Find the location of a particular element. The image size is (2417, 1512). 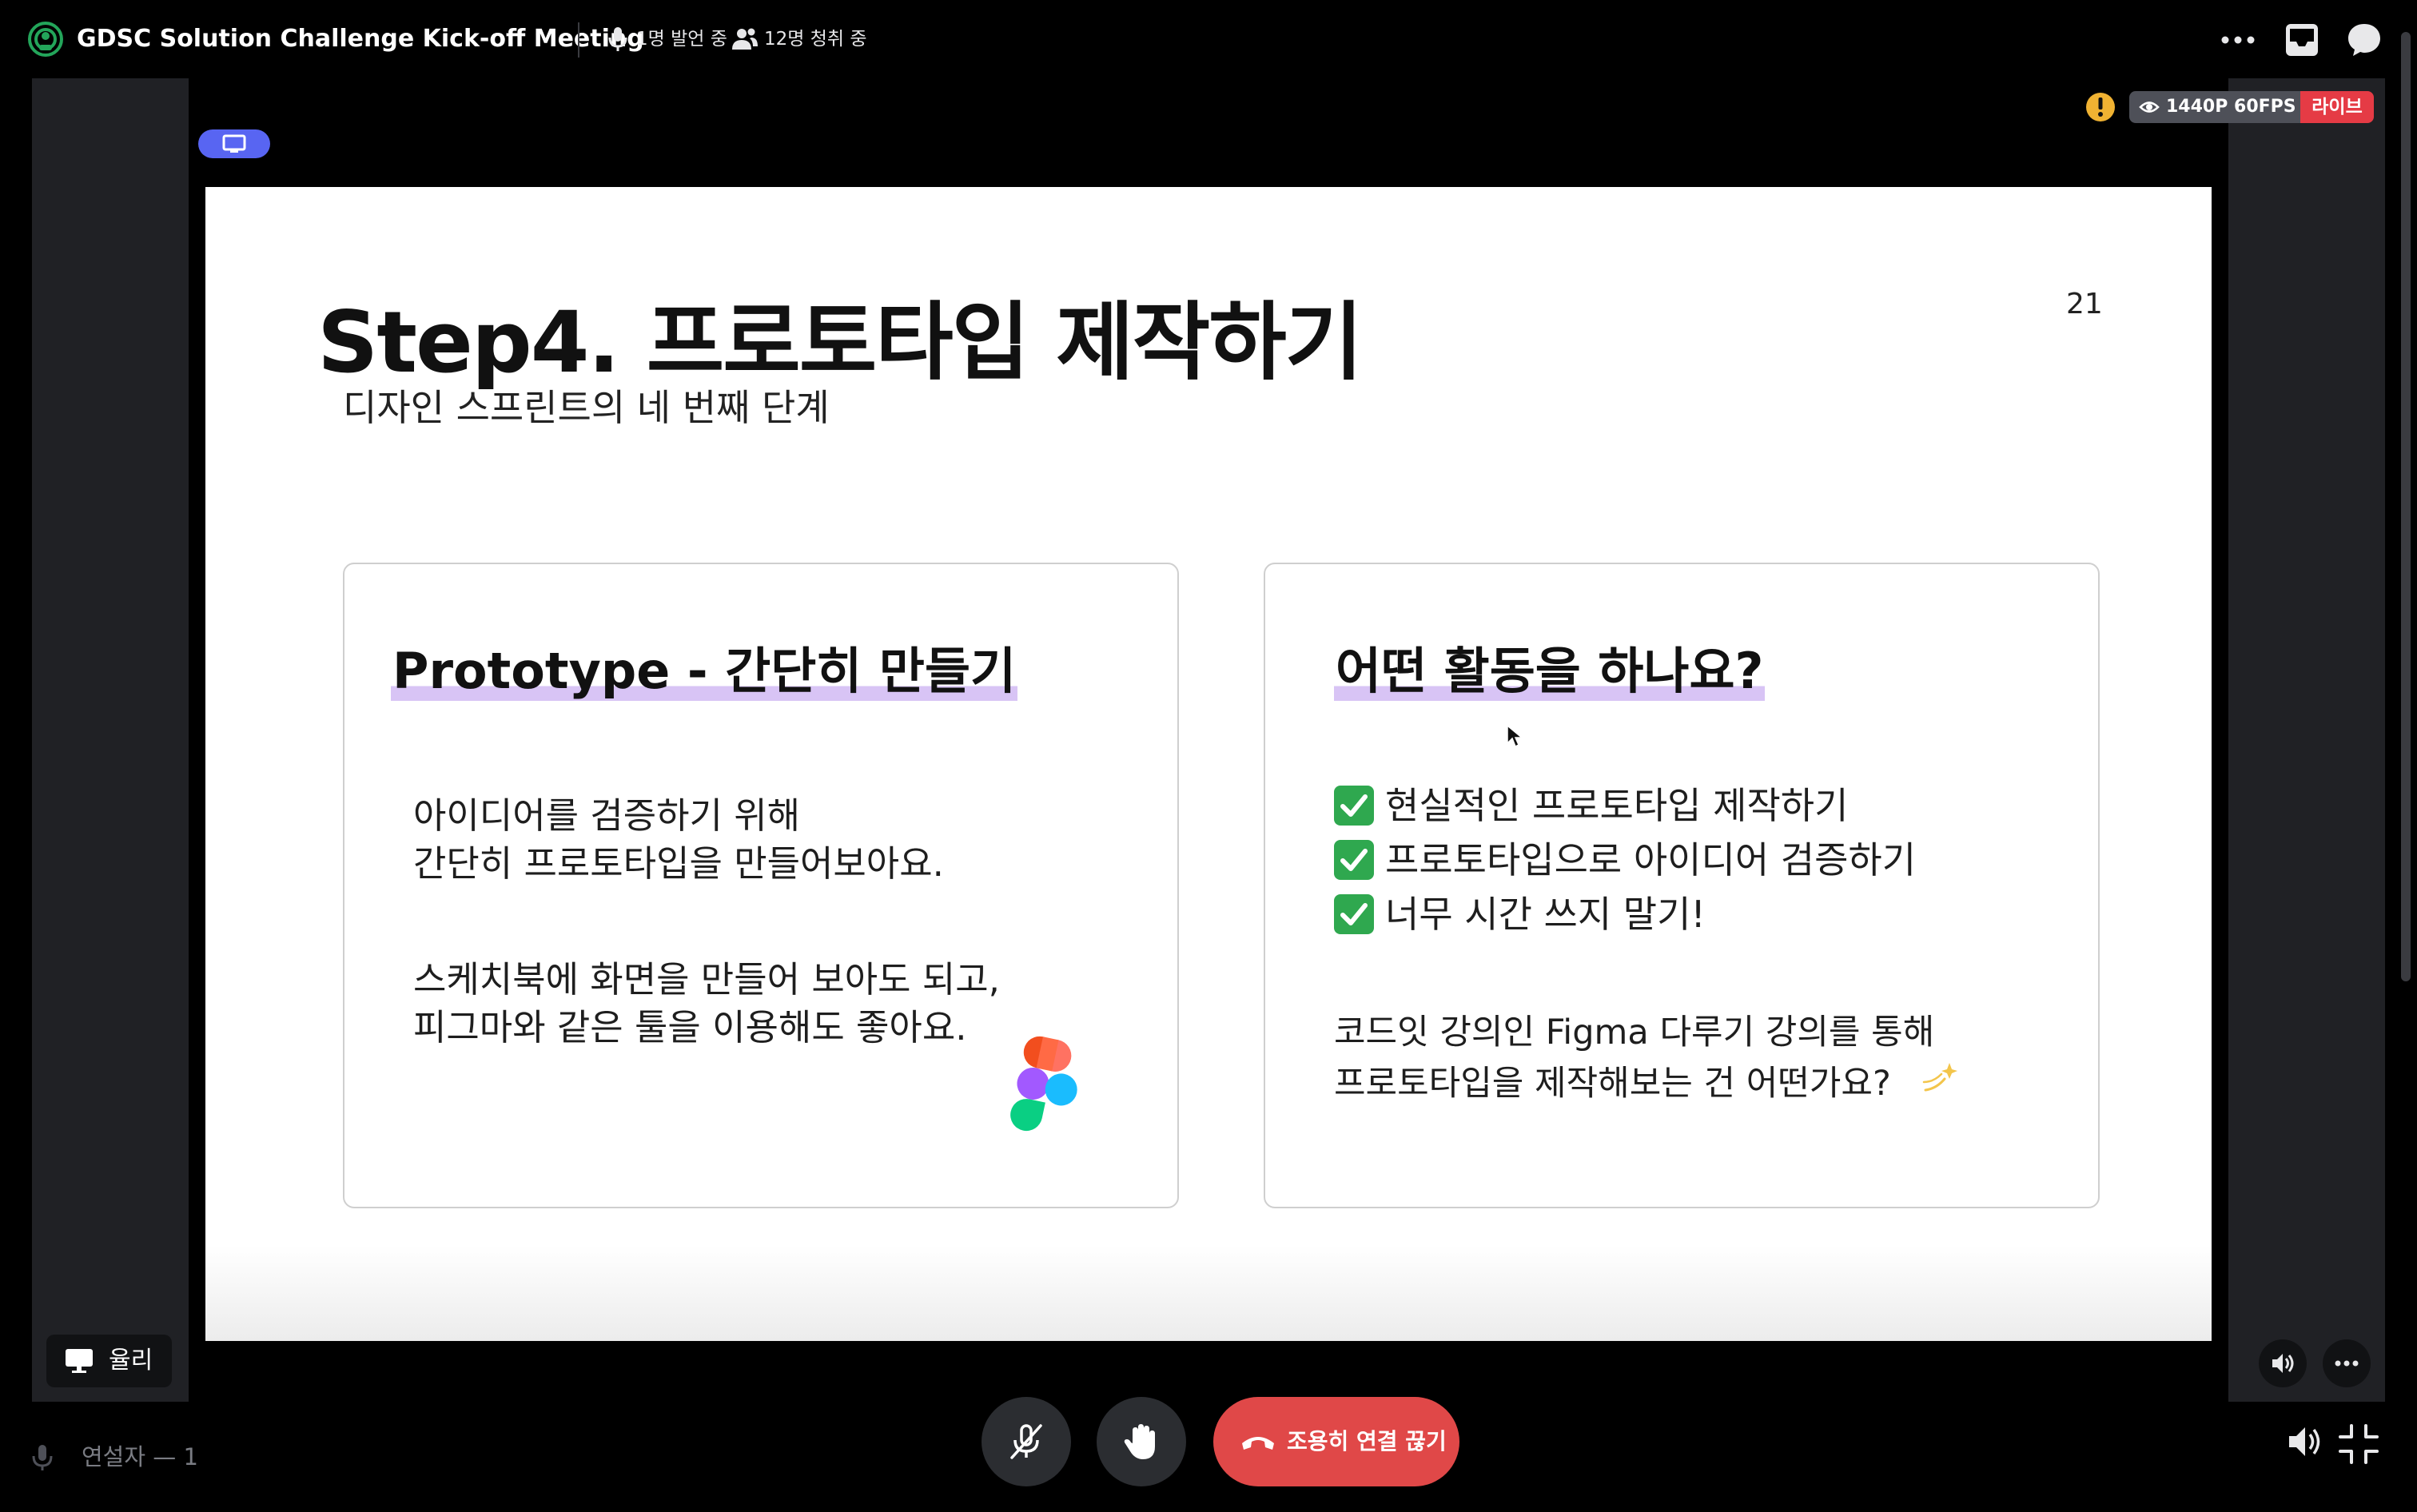

slide-bottom-shade is located at coordinates (1208, 1293).